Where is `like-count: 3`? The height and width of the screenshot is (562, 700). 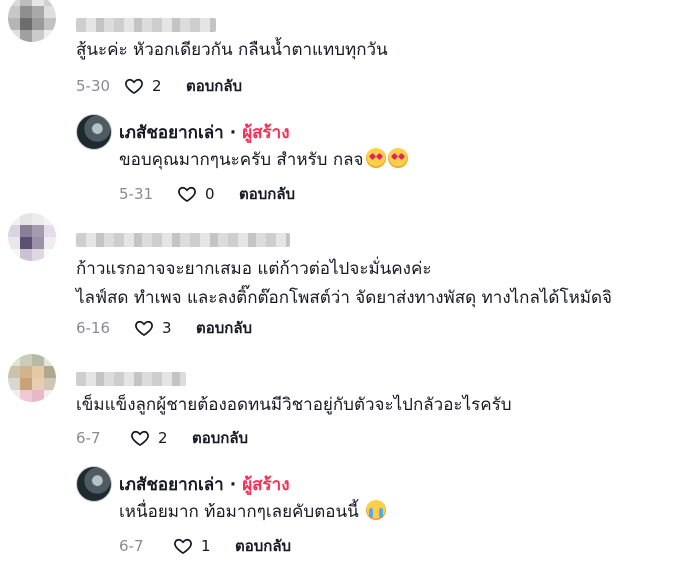 like-count: 3 is located at coordinates (167, 328).